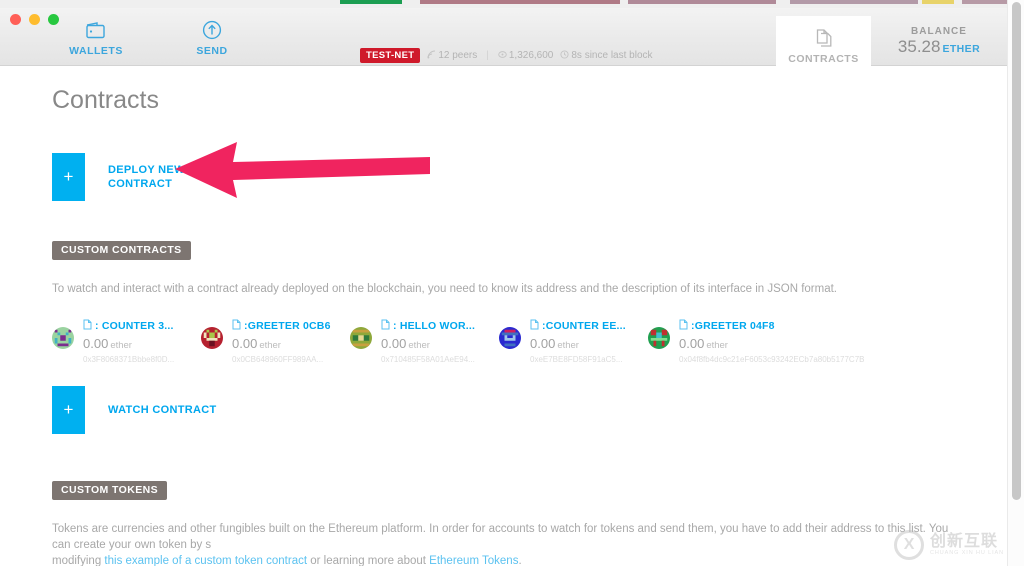 Image resolution: width=1024 pixels, height=566 pixels. What do you see at coordinates (53, 19) in the screenshot?
I see `maximize-button` at bounding box center [53, 19].